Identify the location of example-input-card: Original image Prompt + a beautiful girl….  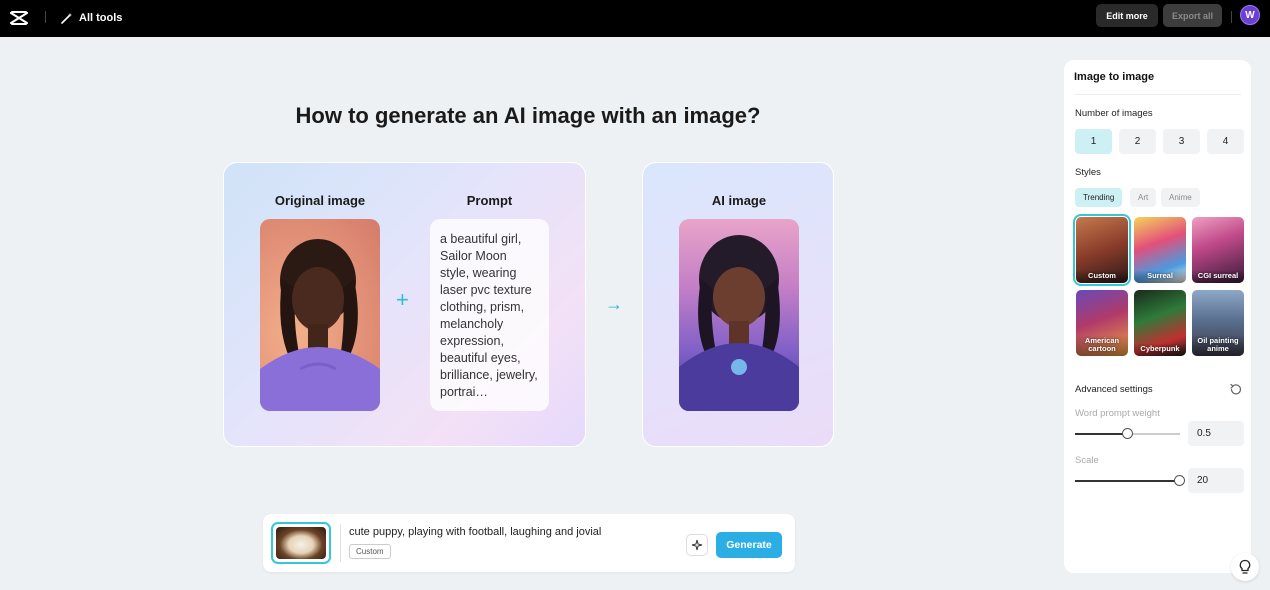
(404, 304).